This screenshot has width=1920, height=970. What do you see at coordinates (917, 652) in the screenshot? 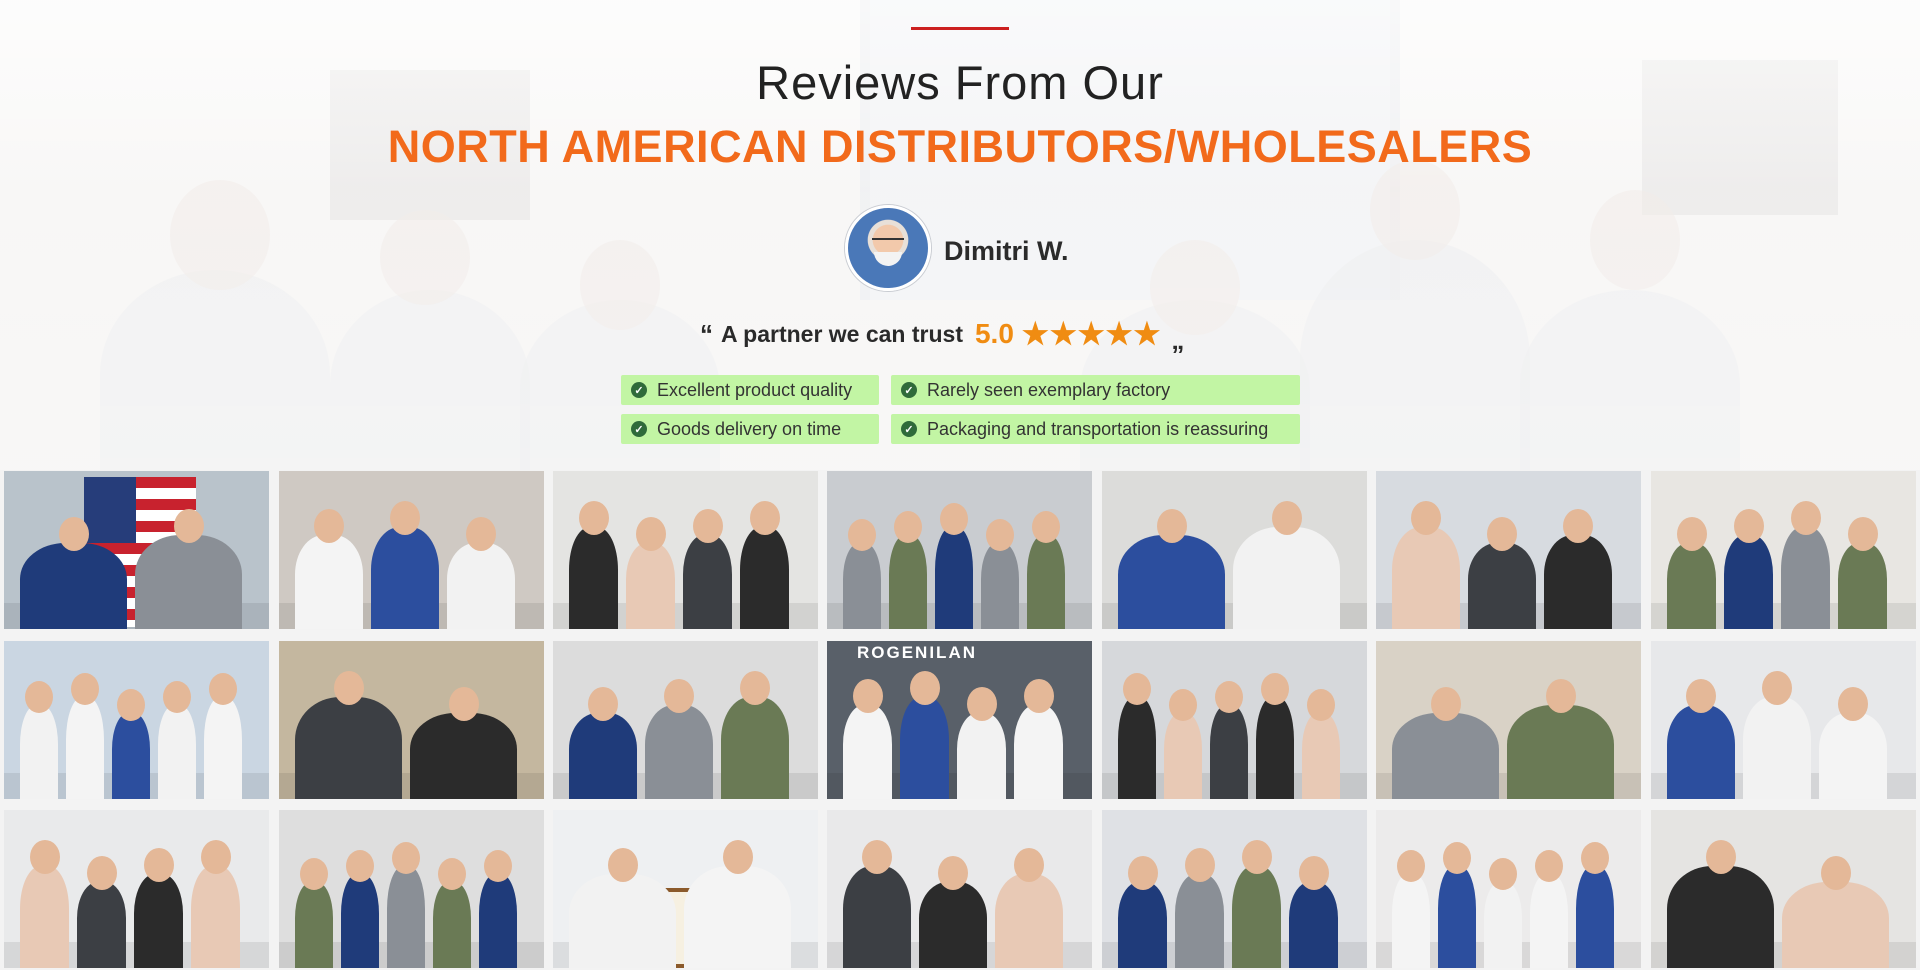
I see `brand-logo: ROGENILAN` at bounding box center [917, 652].